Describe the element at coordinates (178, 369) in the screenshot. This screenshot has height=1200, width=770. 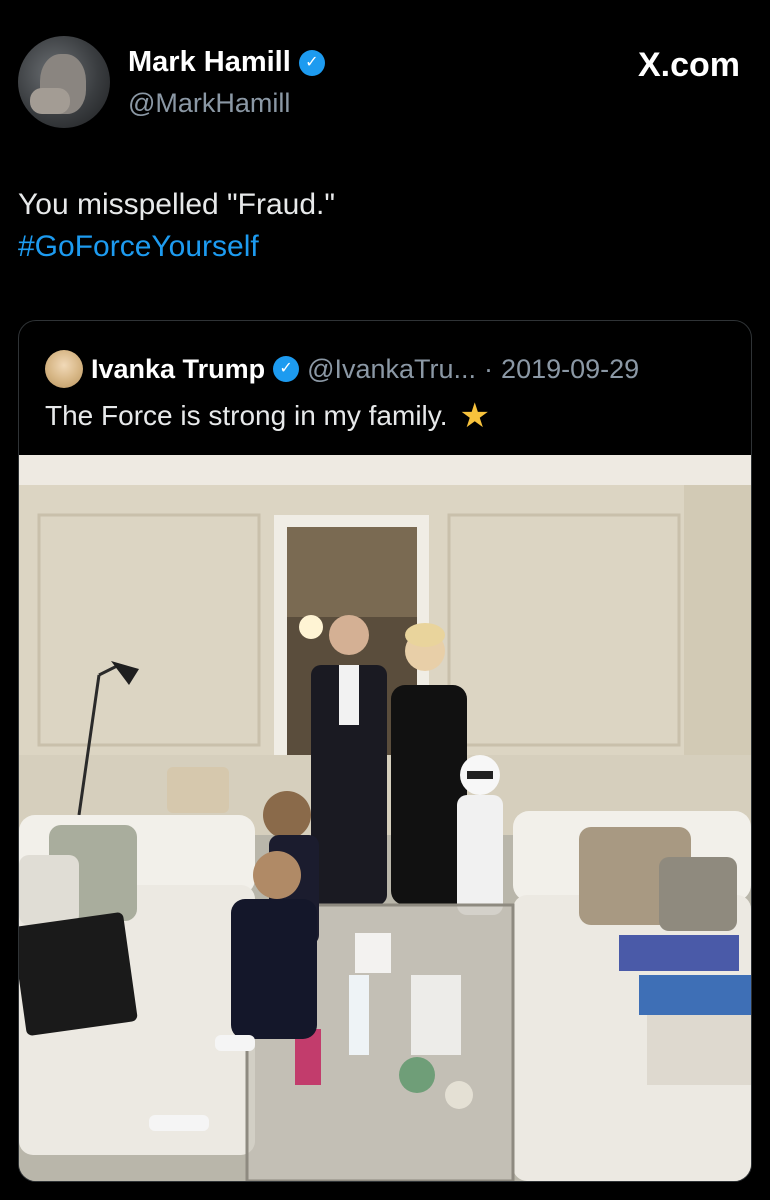
I see `quote-author-name: Ivanka Trump` at that location.